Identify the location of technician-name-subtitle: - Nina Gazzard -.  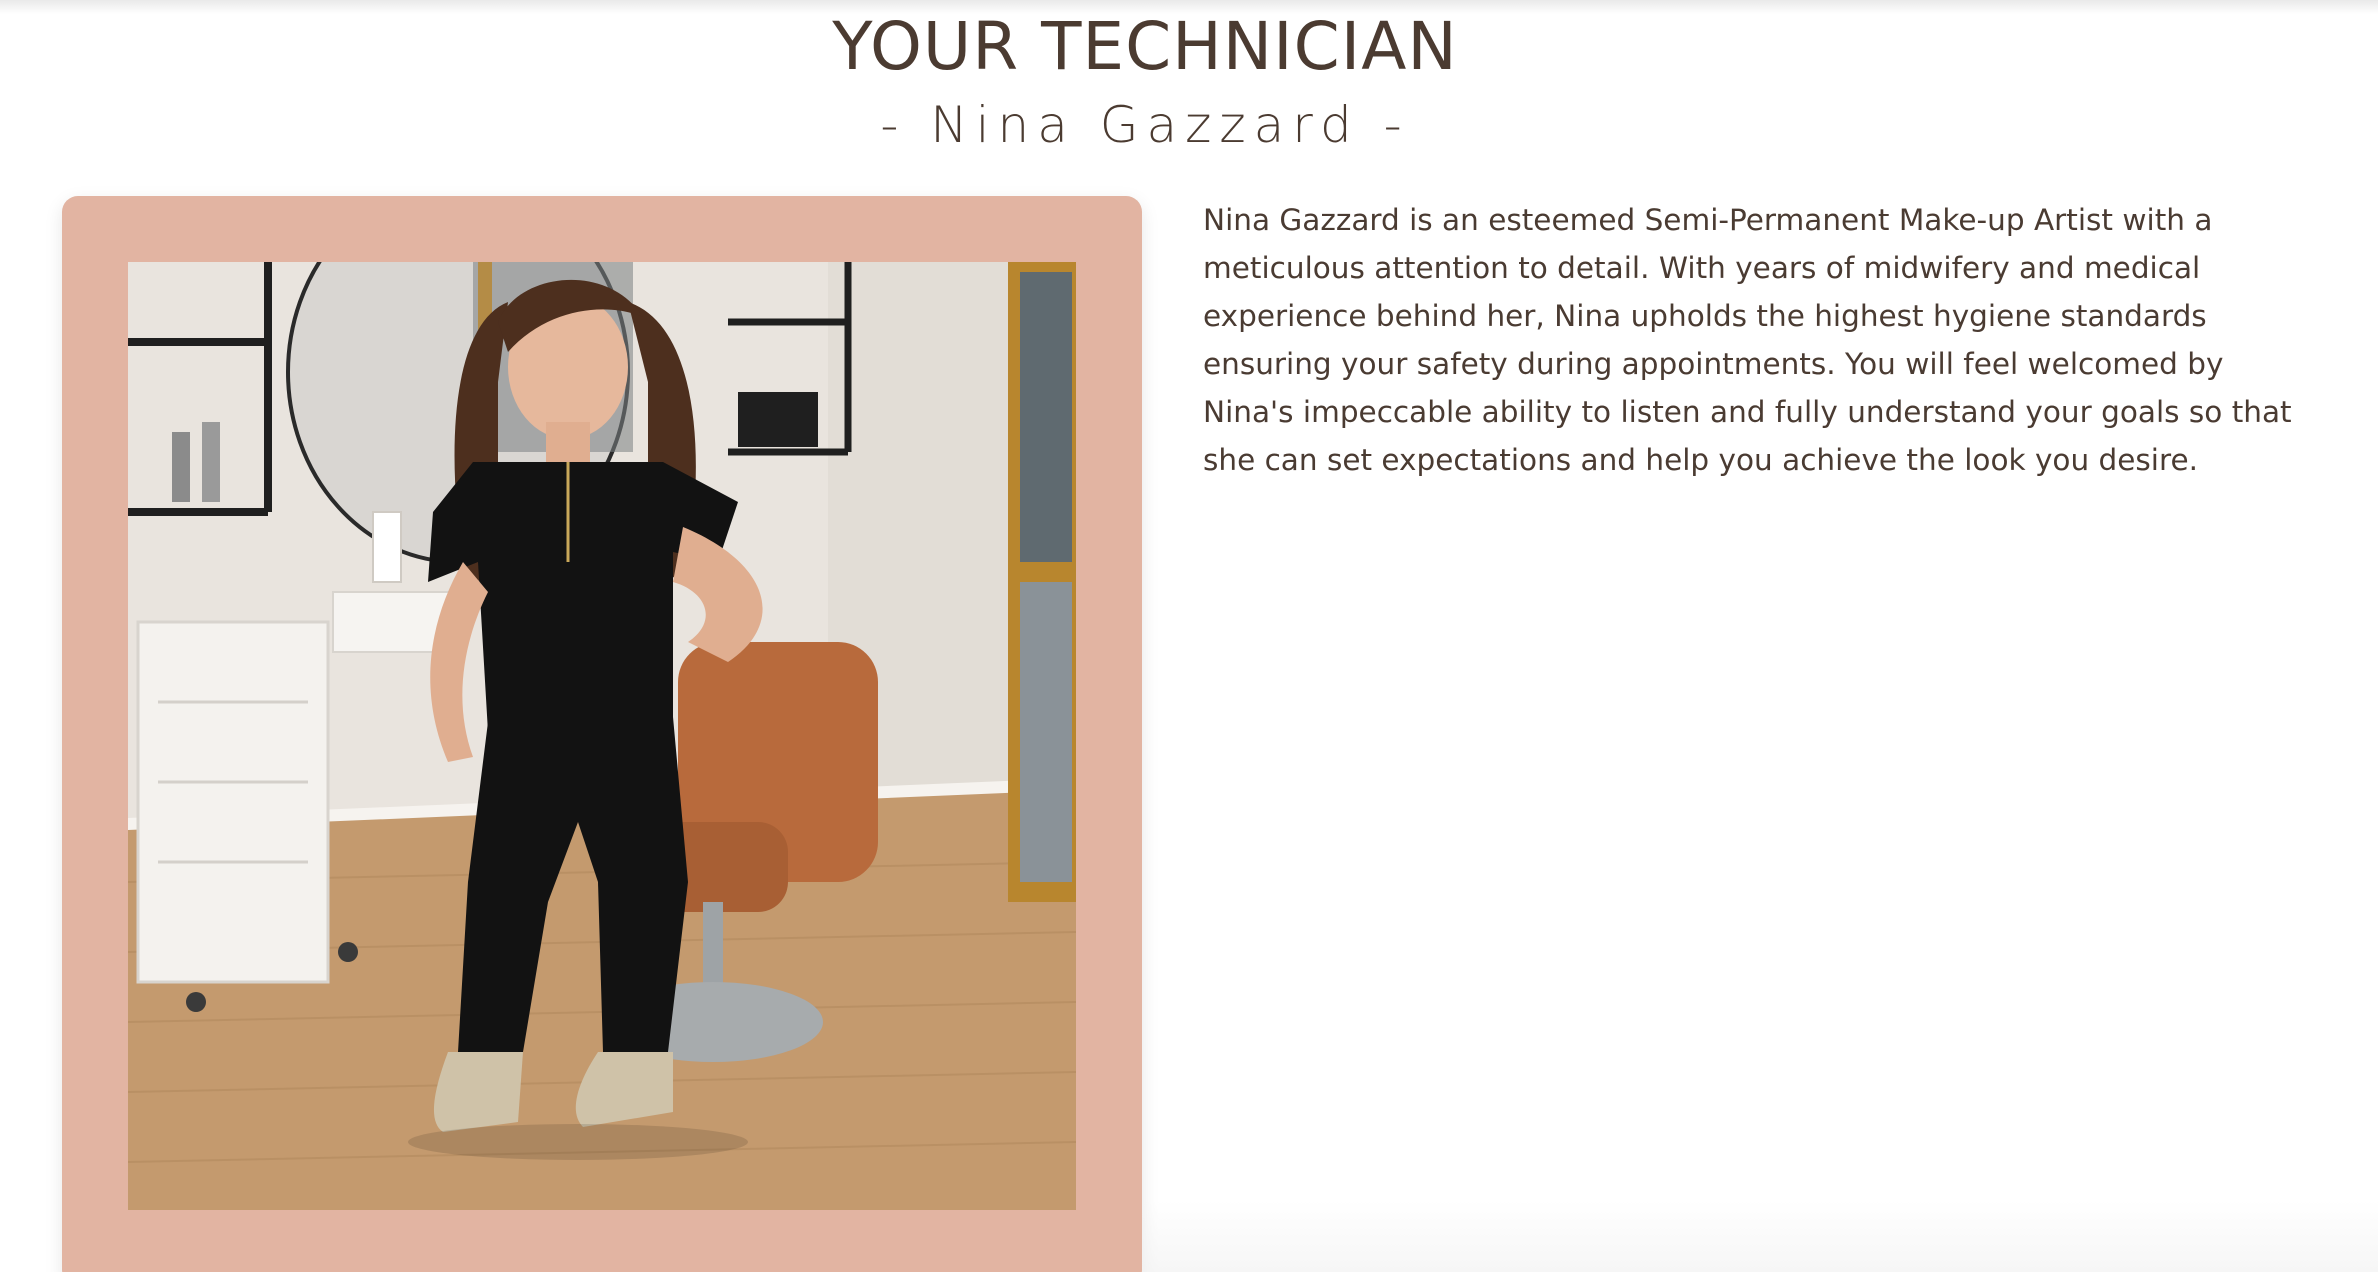
(1145, 125).